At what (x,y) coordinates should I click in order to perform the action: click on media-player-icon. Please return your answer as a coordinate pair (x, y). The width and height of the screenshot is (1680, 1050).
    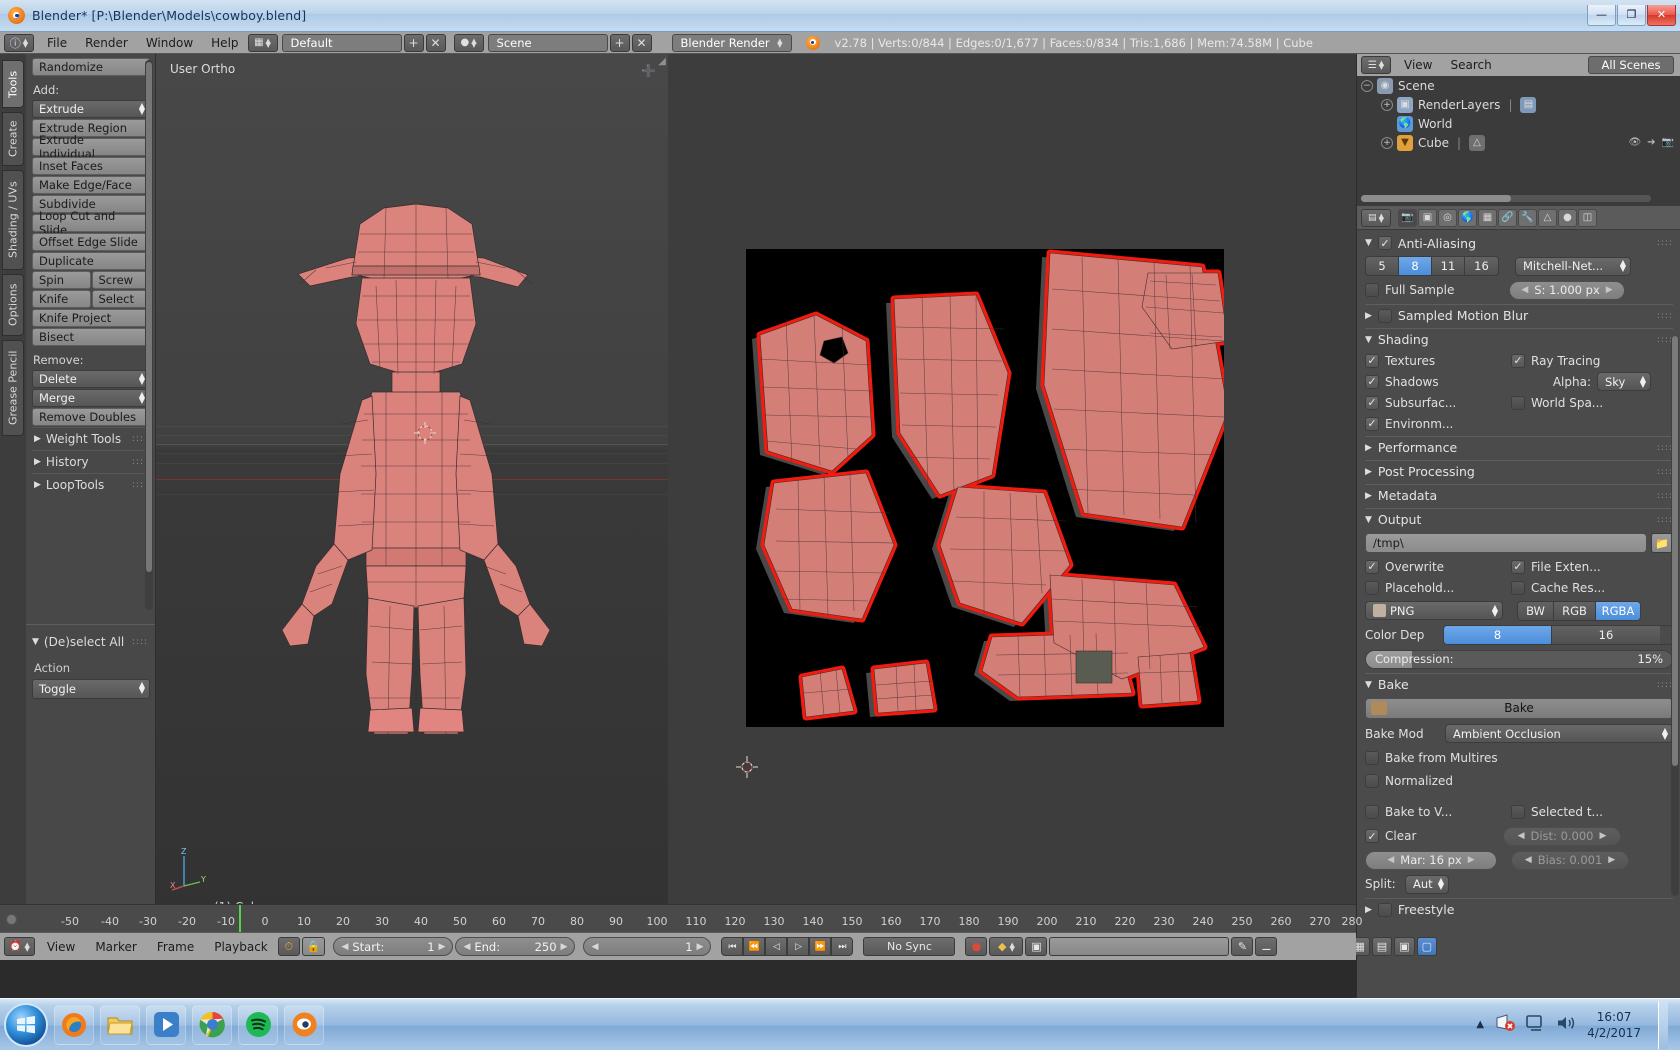
    Looking at the image, I should click on (166, 1024).